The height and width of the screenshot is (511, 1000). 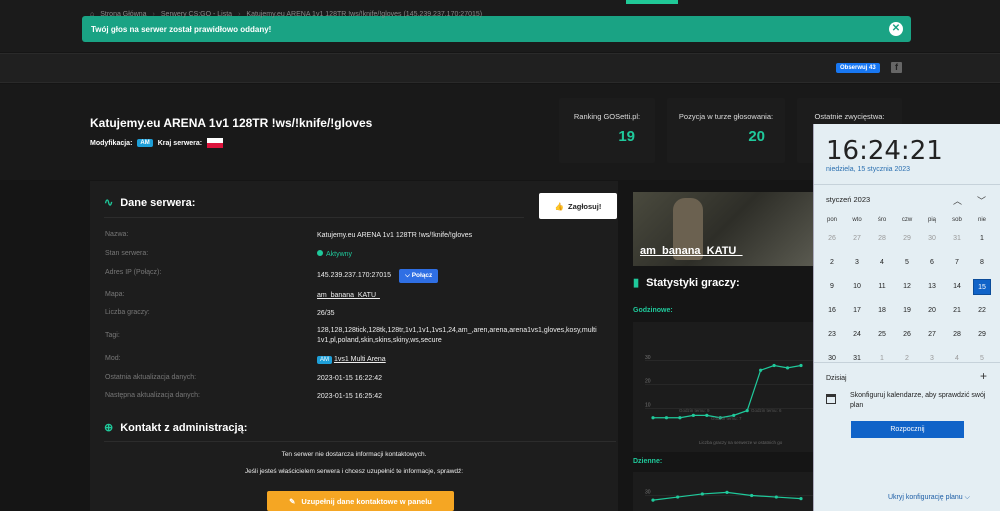 What do you see at coordinates (723, 491) in the screenshot?
I see `daily-chart: 30` at bounding box center [723, 491].